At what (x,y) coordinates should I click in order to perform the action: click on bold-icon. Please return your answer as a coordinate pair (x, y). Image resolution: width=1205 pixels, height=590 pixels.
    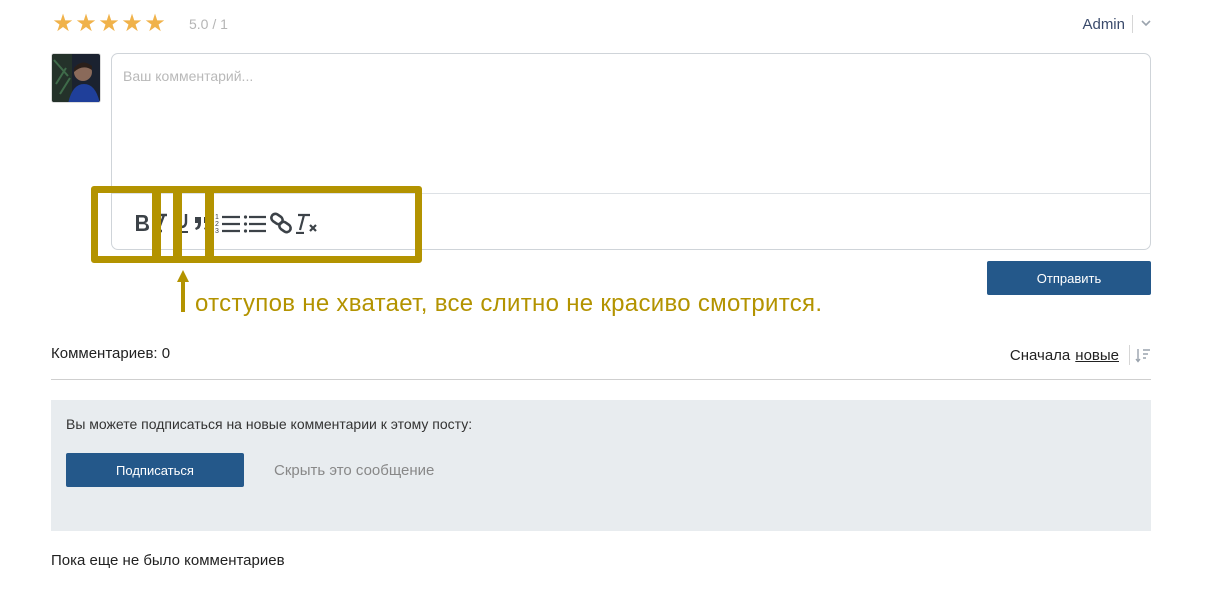
    Looking at the image, I should click on (142, 223).